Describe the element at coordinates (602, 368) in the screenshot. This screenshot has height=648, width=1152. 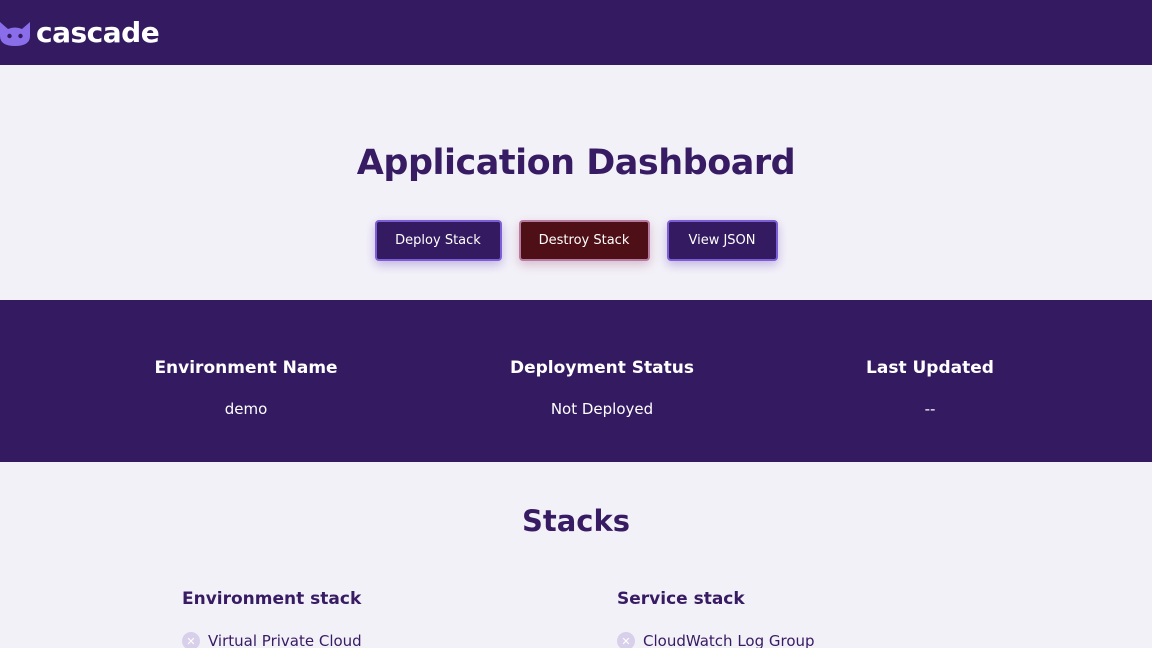
I see `deployment-status-label: Deployment Status` at that location.